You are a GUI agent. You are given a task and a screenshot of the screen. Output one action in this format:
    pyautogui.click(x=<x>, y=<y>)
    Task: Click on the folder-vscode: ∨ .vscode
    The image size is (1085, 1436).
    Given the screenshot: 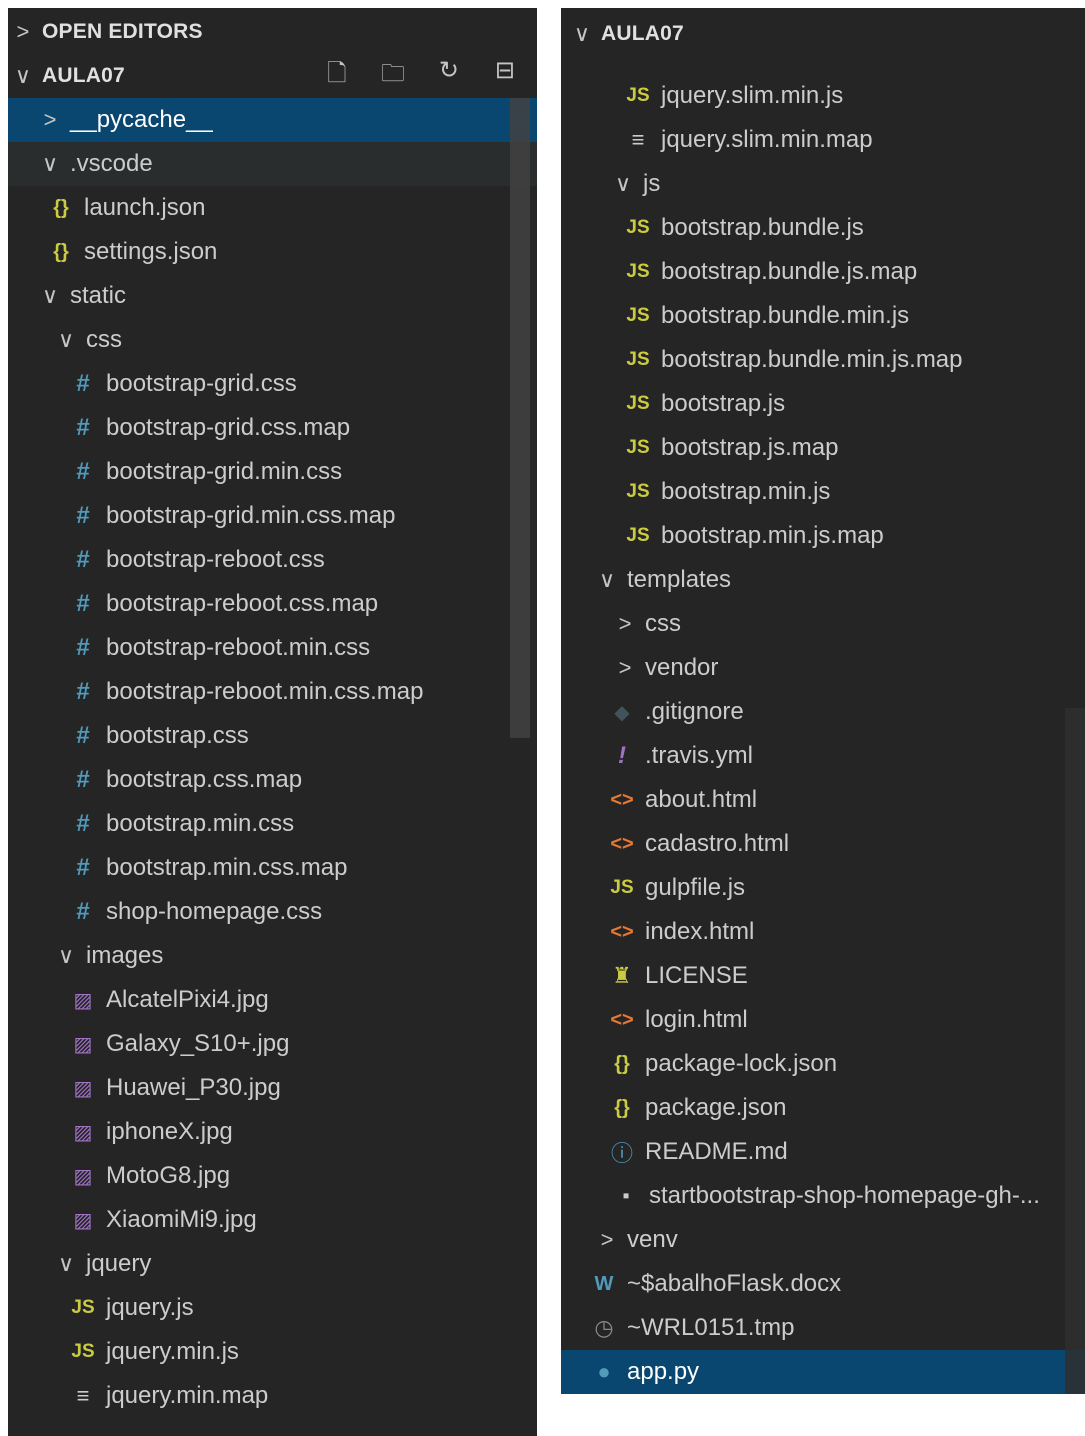 What is the action you would take?
    pyautogui.click(x=272, y=164)
    